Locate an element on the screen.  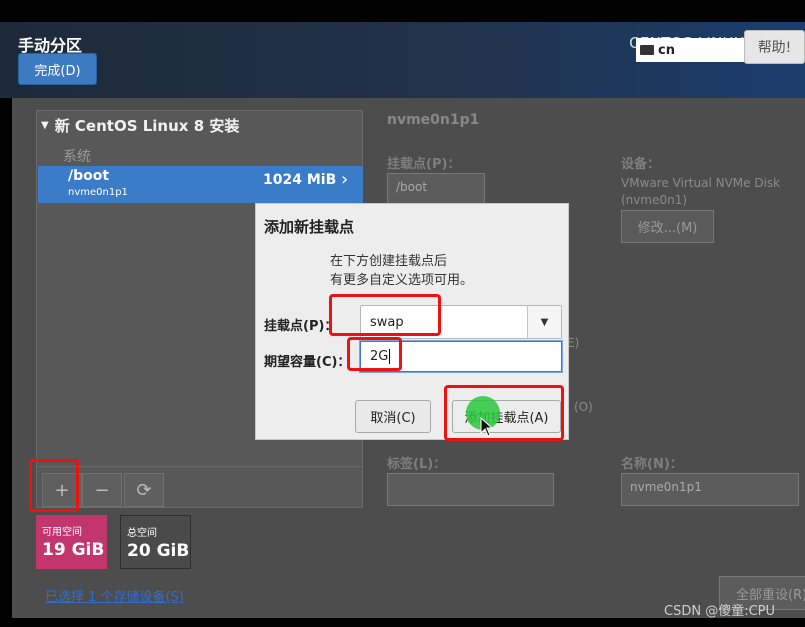
keyboard-layout-indicator: cn is located at coordinates (691, 50).